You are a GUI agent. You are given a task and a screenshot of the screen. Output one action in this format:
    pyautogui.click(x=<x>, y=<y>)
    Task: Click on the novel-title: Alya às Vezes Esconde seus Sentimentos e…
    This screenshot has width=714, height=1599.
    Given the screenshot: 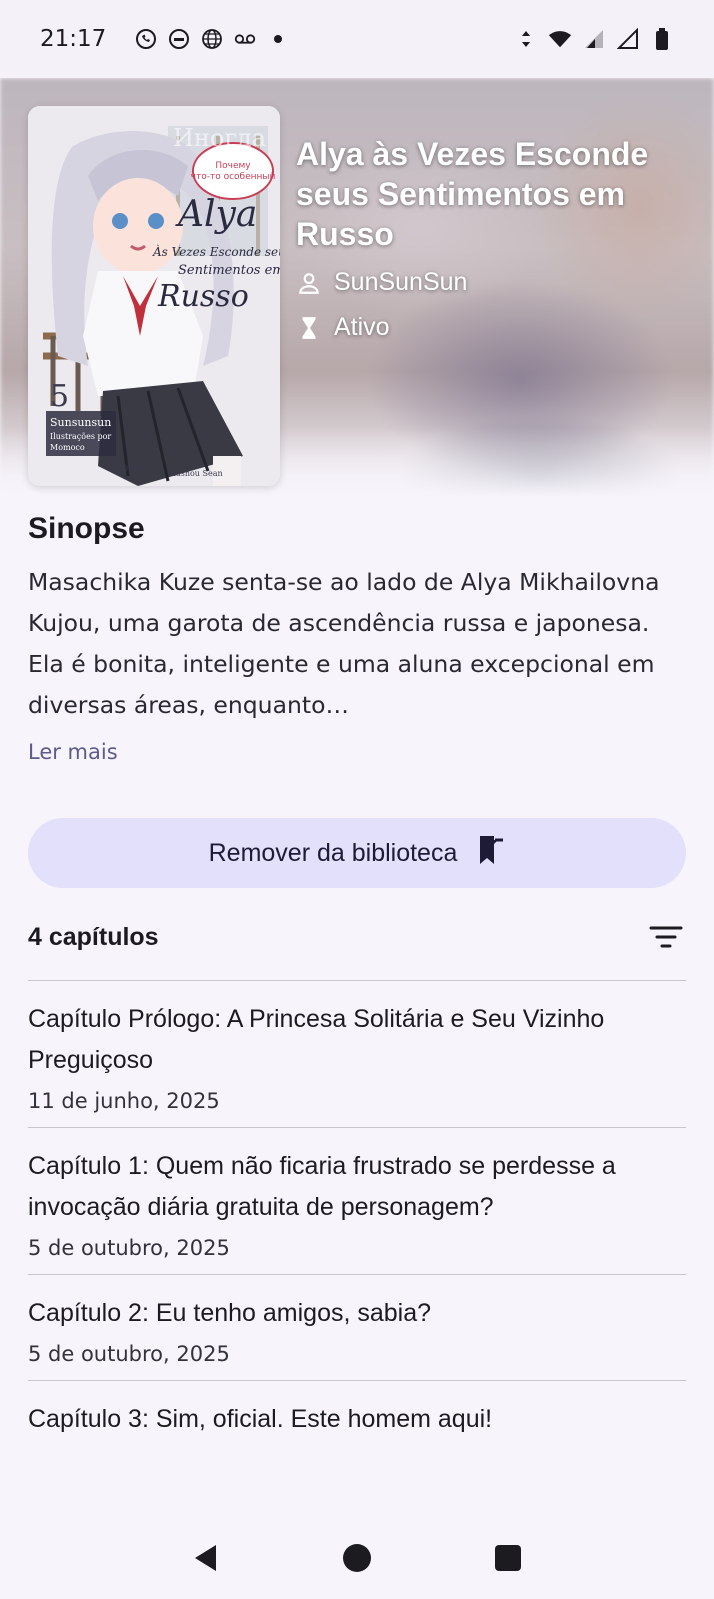 What is the action you would take?
    pyautogui.click(x=472, y=194)
    